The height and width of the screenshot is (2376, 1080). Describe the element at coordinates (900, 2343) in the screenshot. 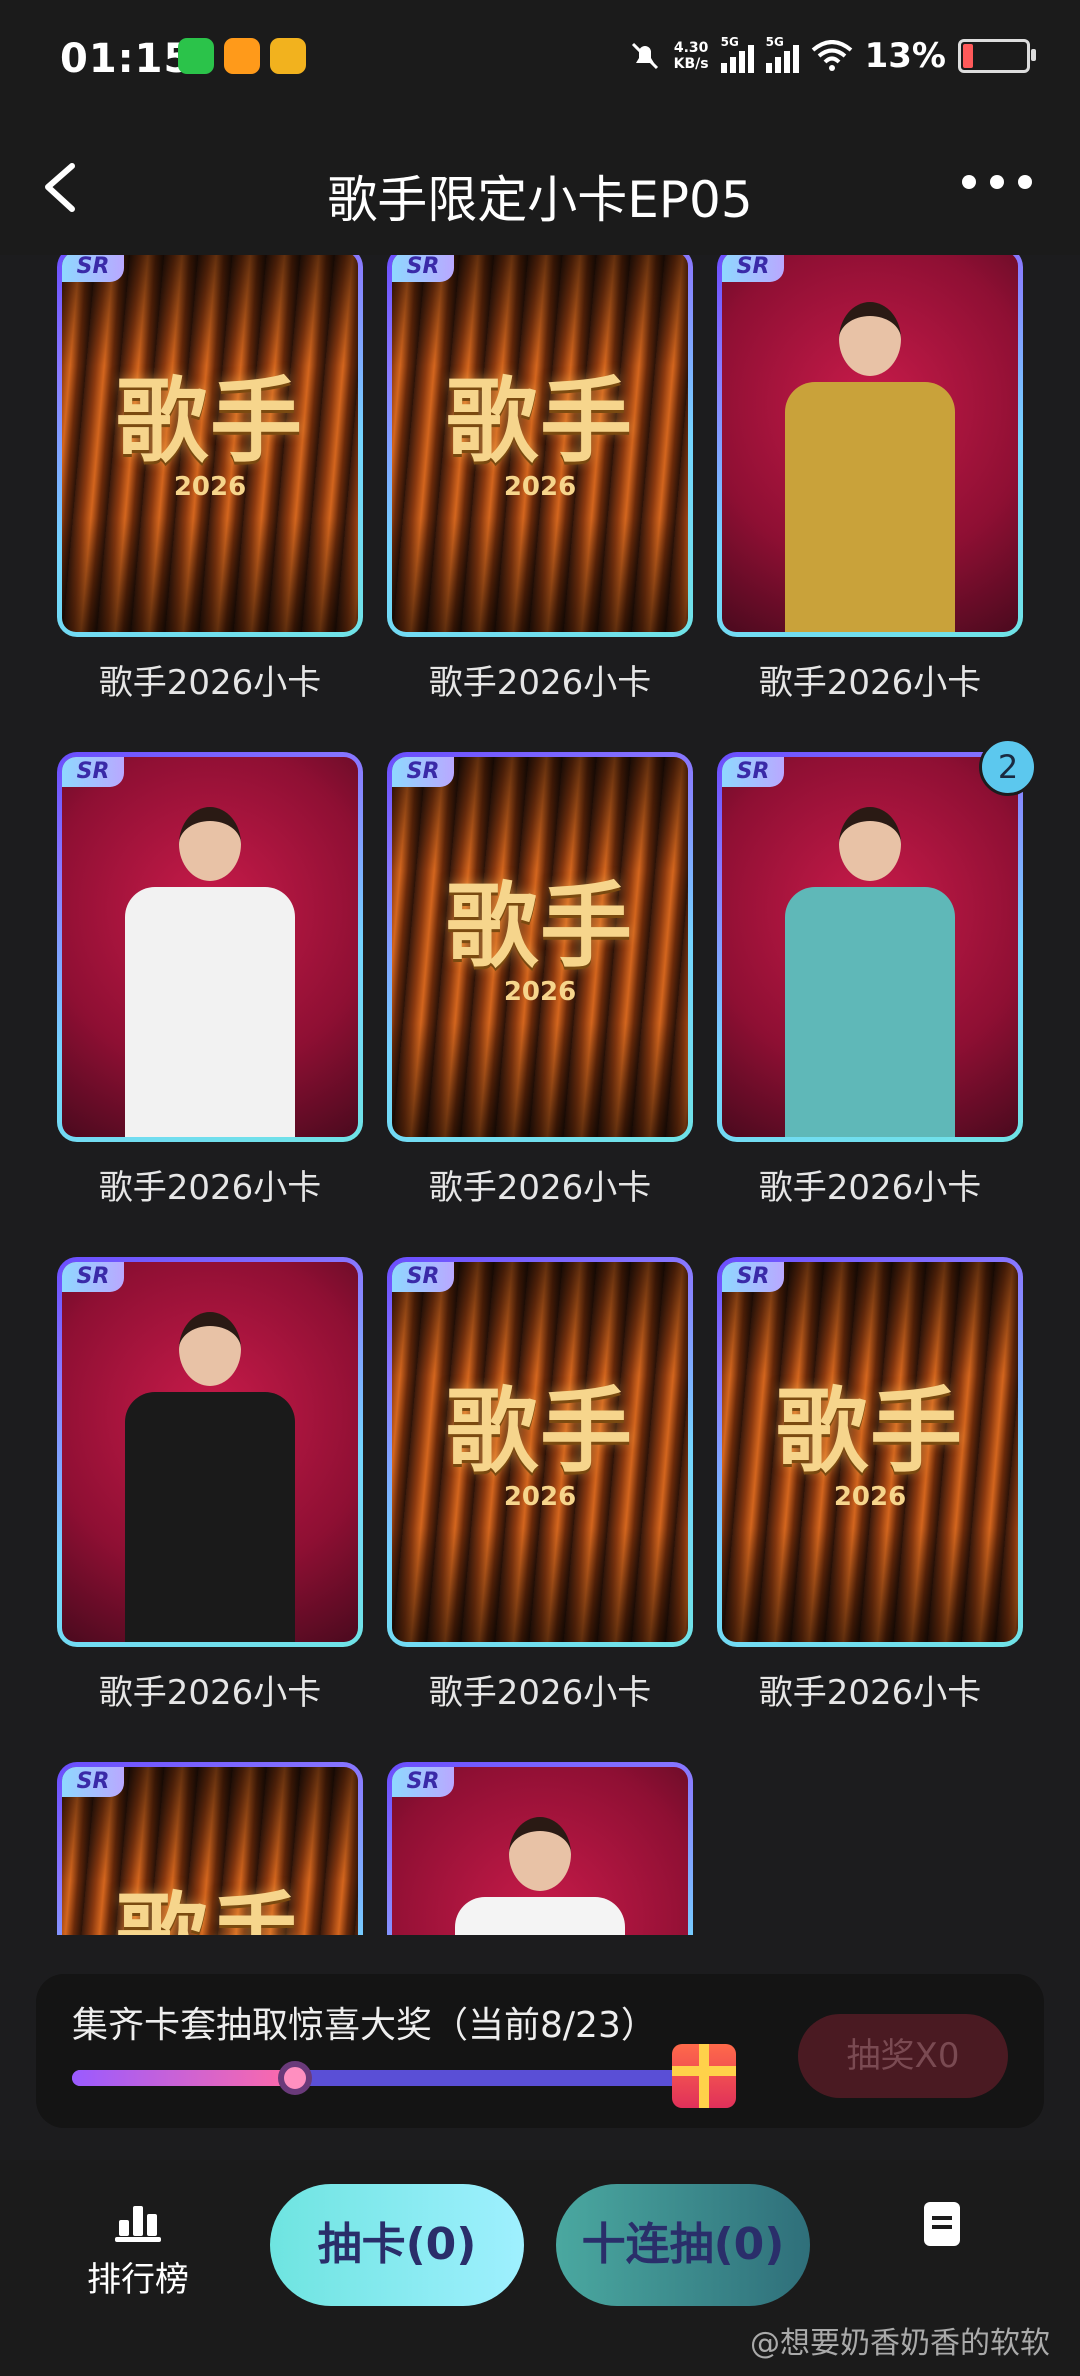

I see `watermark: @想要奶香奶香的软软` at that location.